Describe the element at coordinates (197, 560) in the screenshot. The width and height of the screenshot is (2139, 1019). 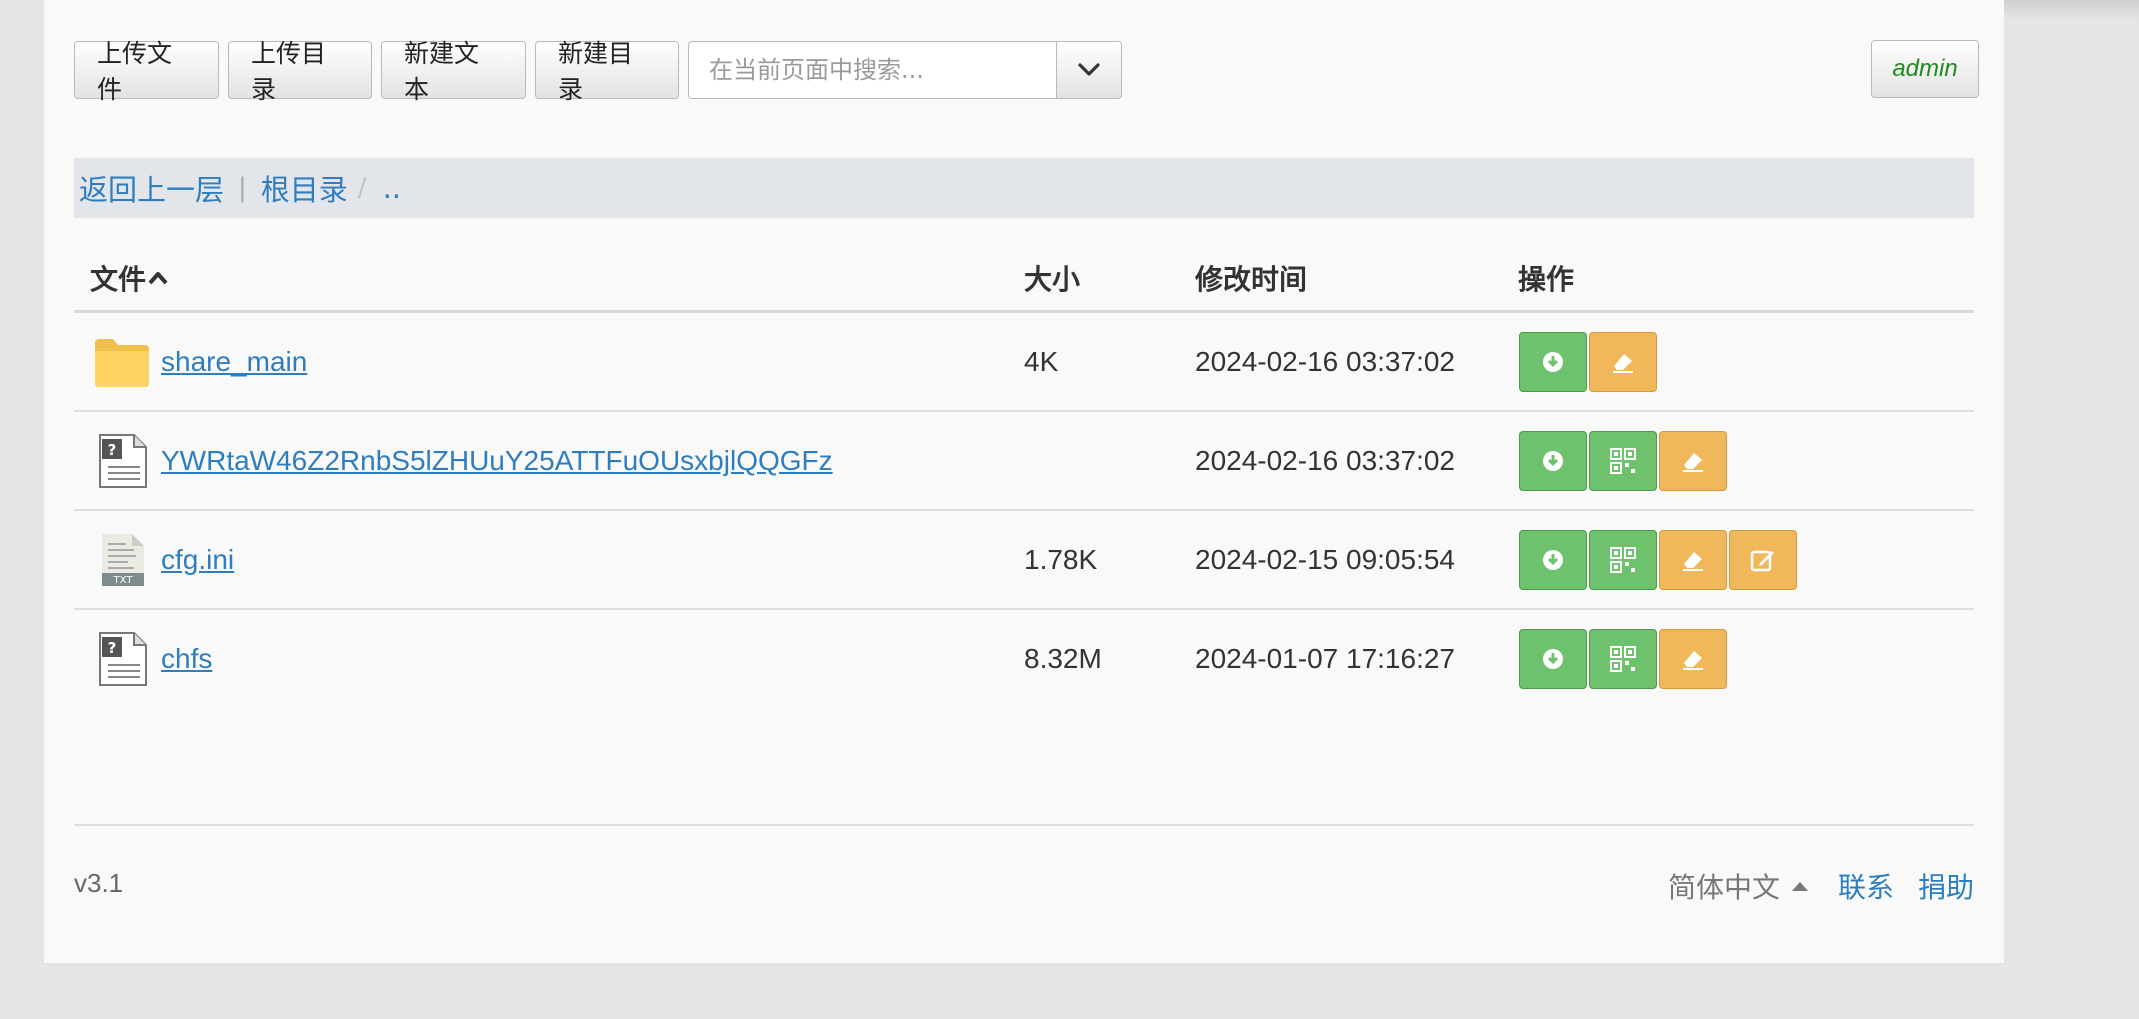
I see `file-link: cfg.ini` at that location.